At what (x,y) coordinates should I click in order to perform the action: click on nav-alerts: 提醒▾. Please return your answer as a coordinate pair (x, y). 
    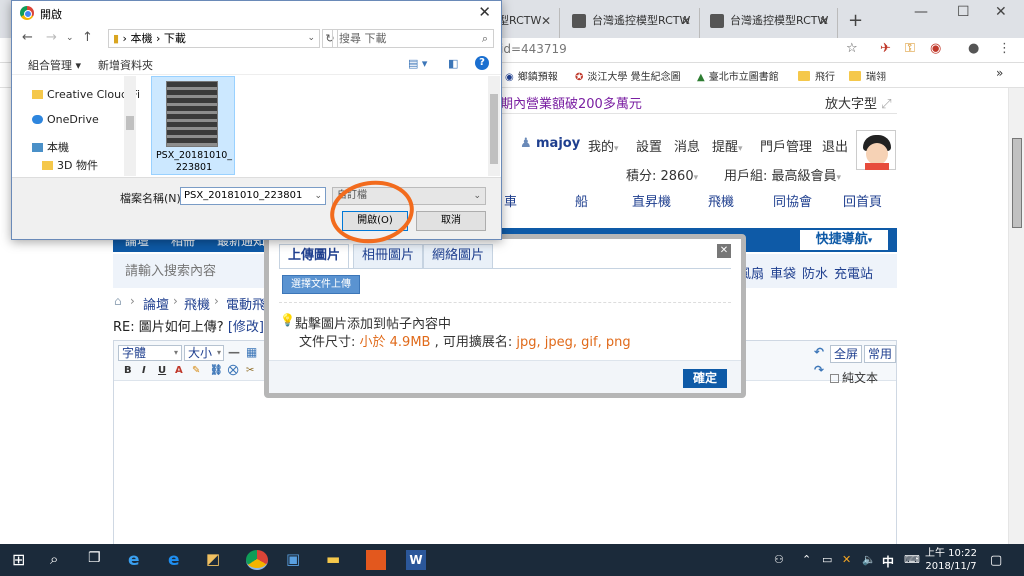
    Looking at the image, I should click on (727, 145).